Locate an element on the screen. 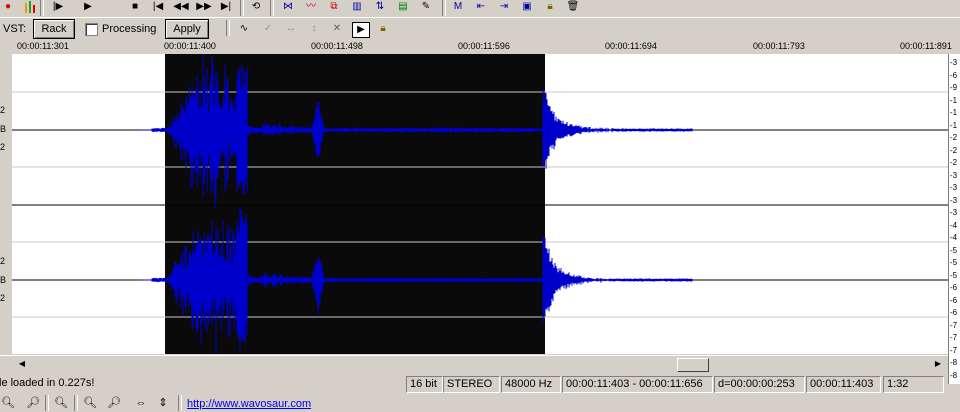 Image resolution: width=960 pixels, height=412 pixels. zoom-in-vertical-icon: 🔍︎ is located at coordinates (90, 403).